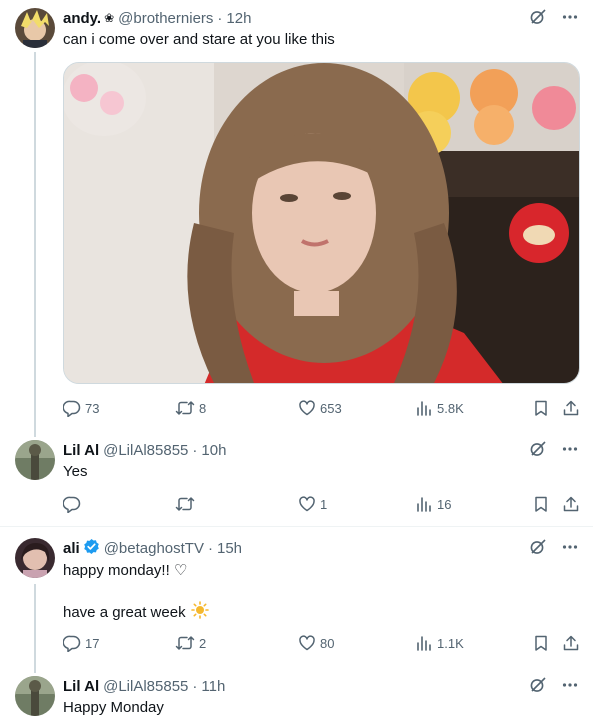  Describe the element at coordinates (91, 548) in the screenshot. I see `verified-badge-icon` at that location.